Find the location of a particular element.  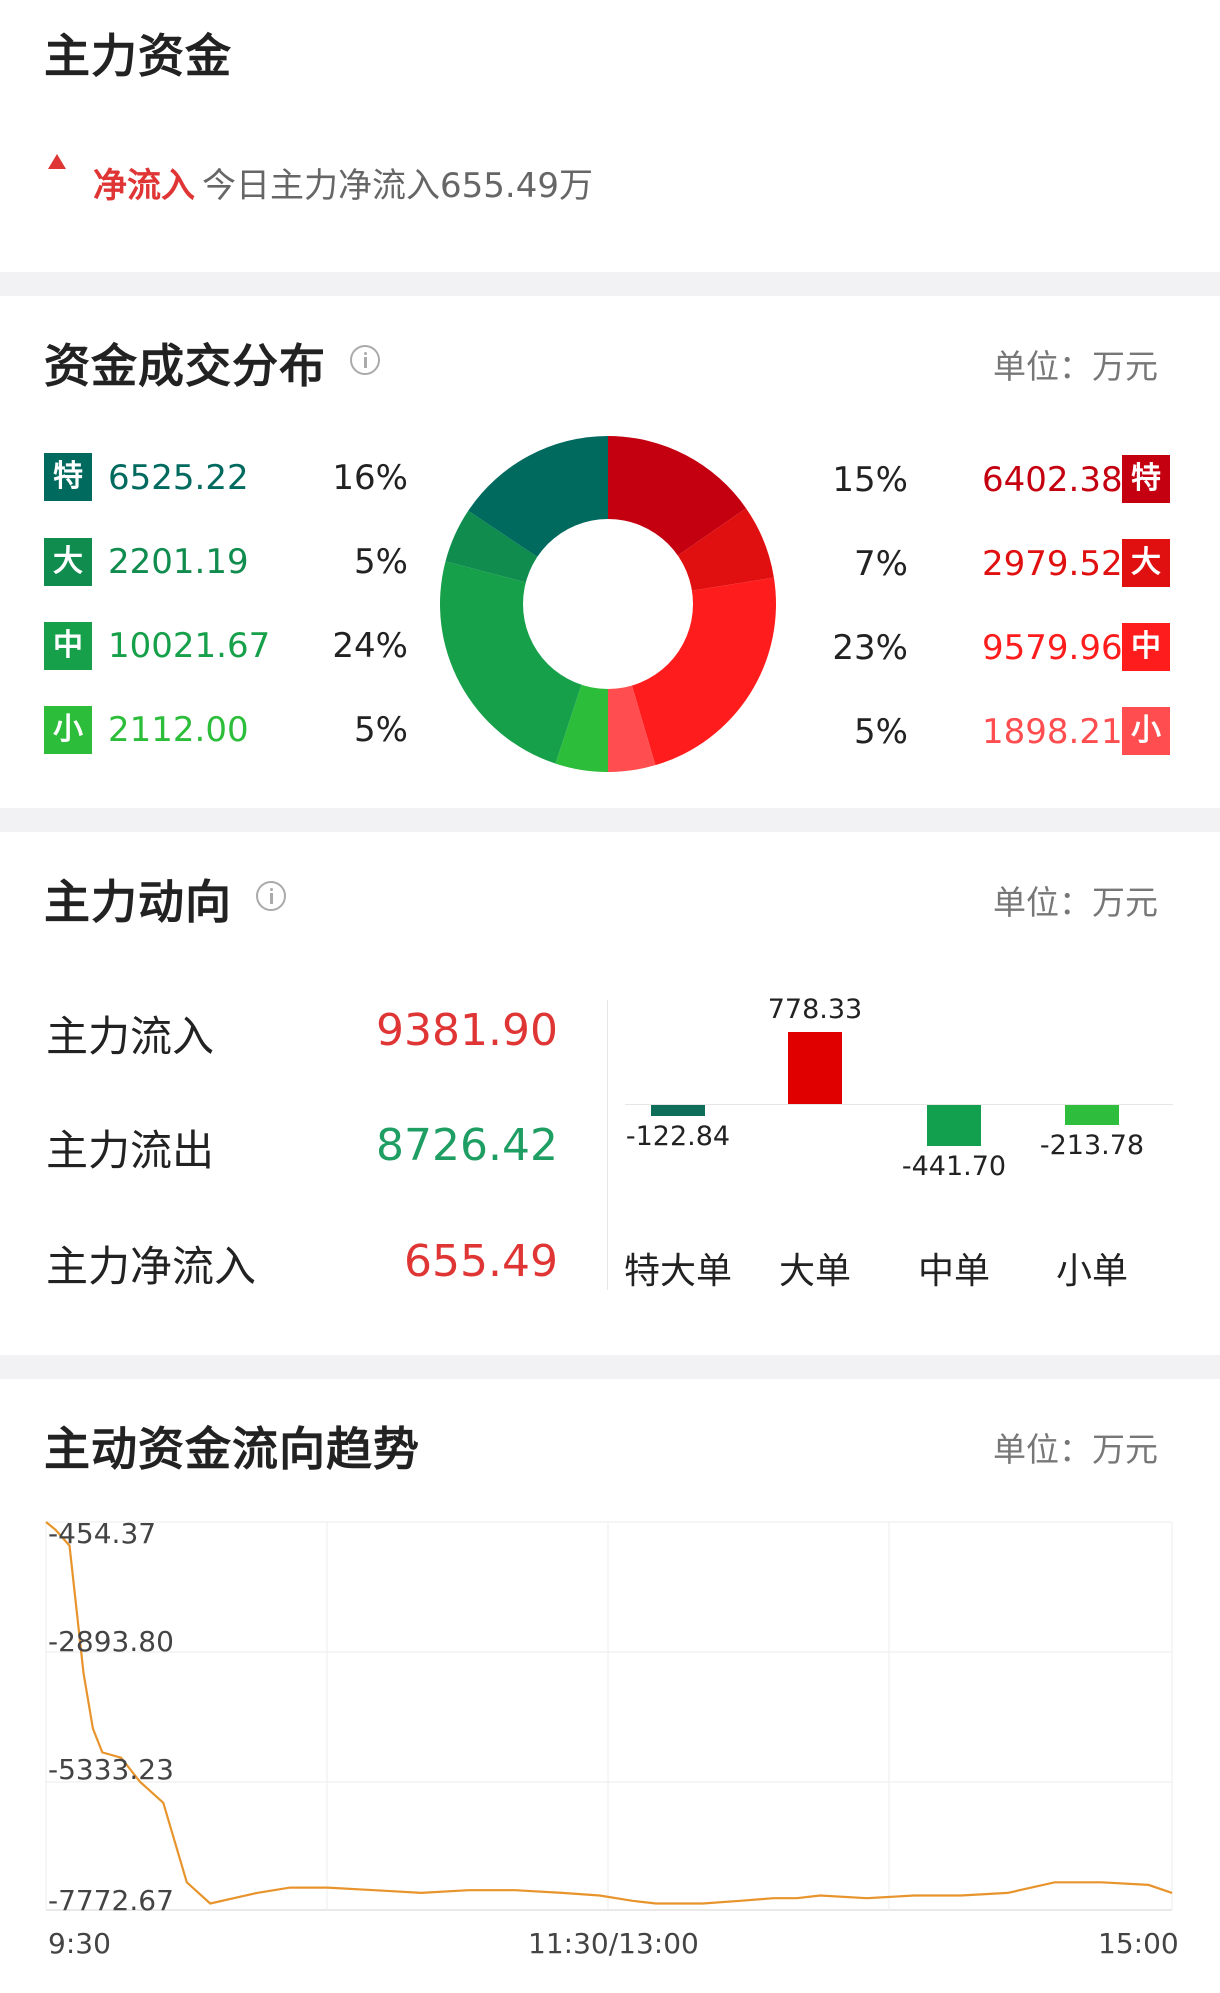

y-tick-label: -454.37 is located at coordinates (102, 1533).